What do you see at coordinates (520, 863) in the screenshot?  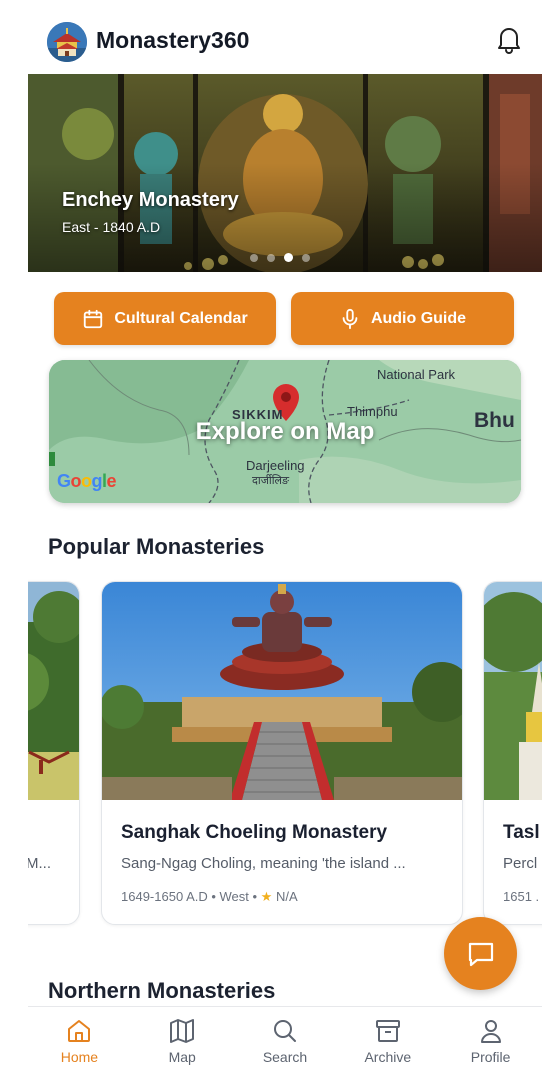 I see `monastery-card-desc: Percl` at bounding box center [520, 863].